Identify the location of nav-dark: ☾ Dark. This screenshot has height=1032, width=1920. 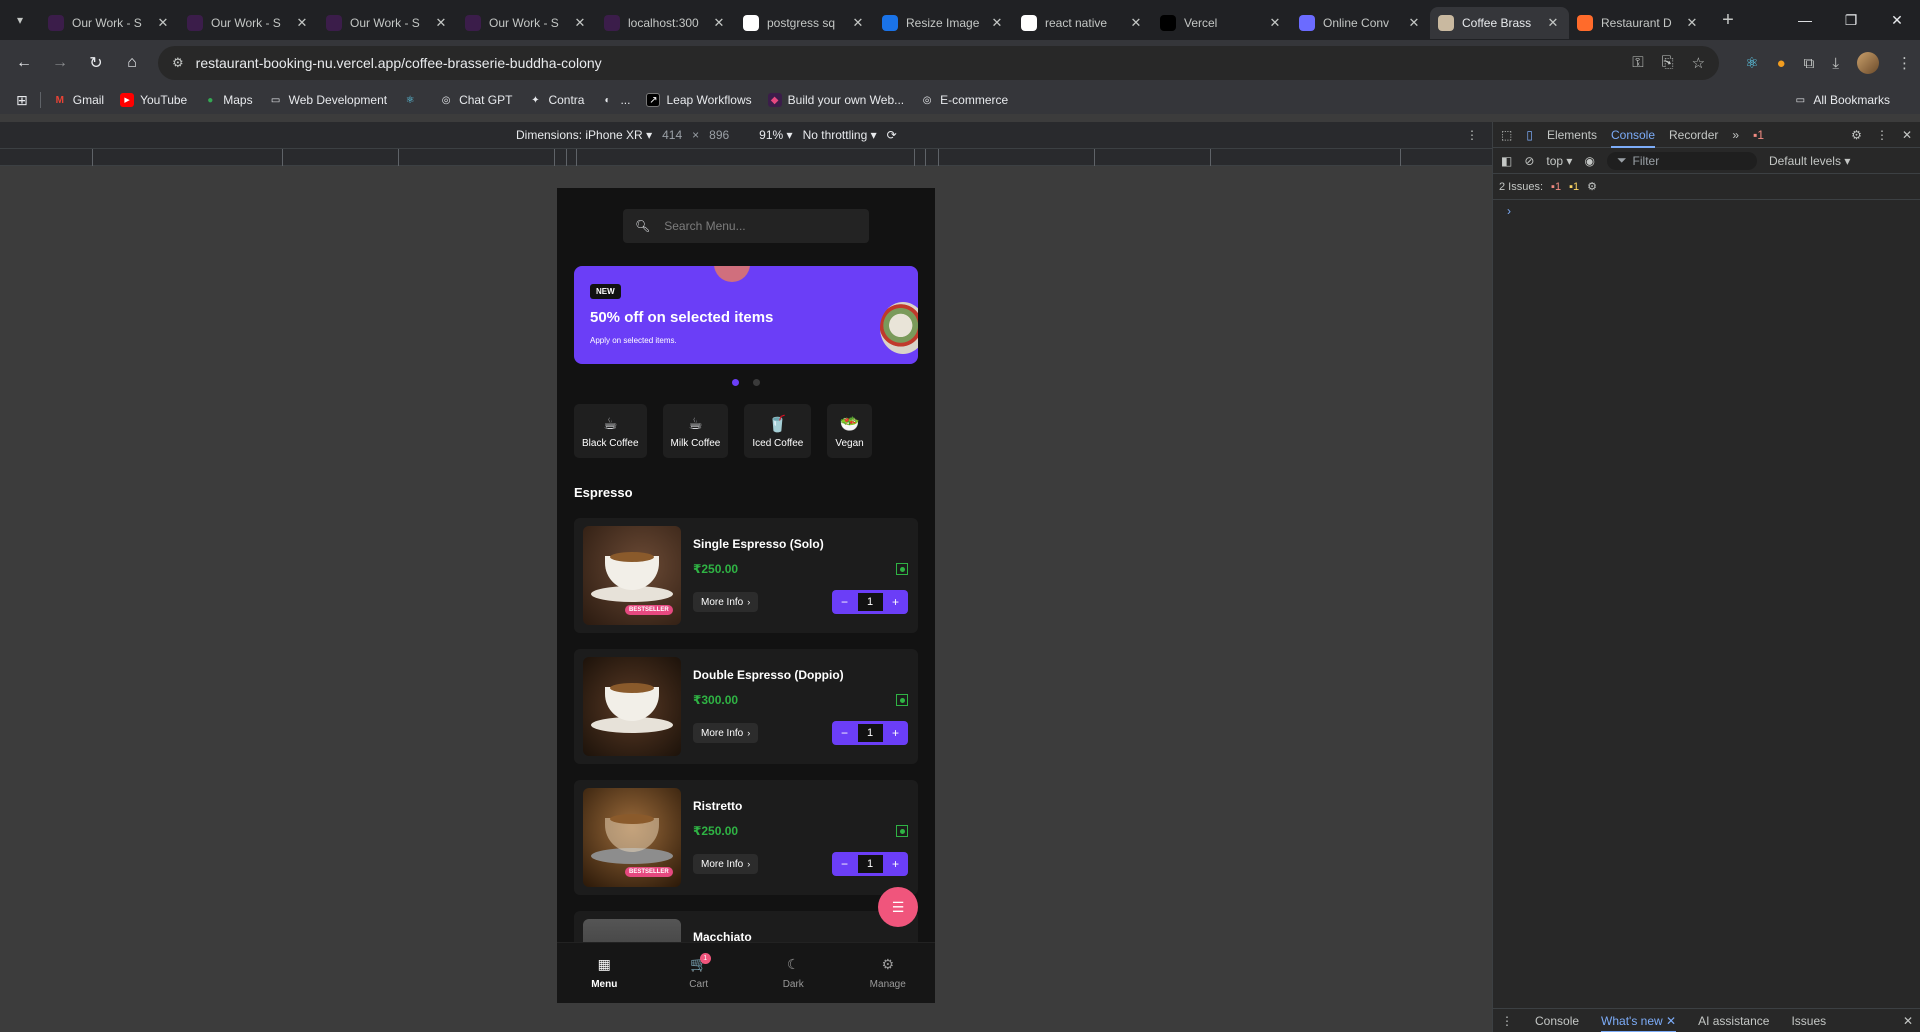
(793, 973).